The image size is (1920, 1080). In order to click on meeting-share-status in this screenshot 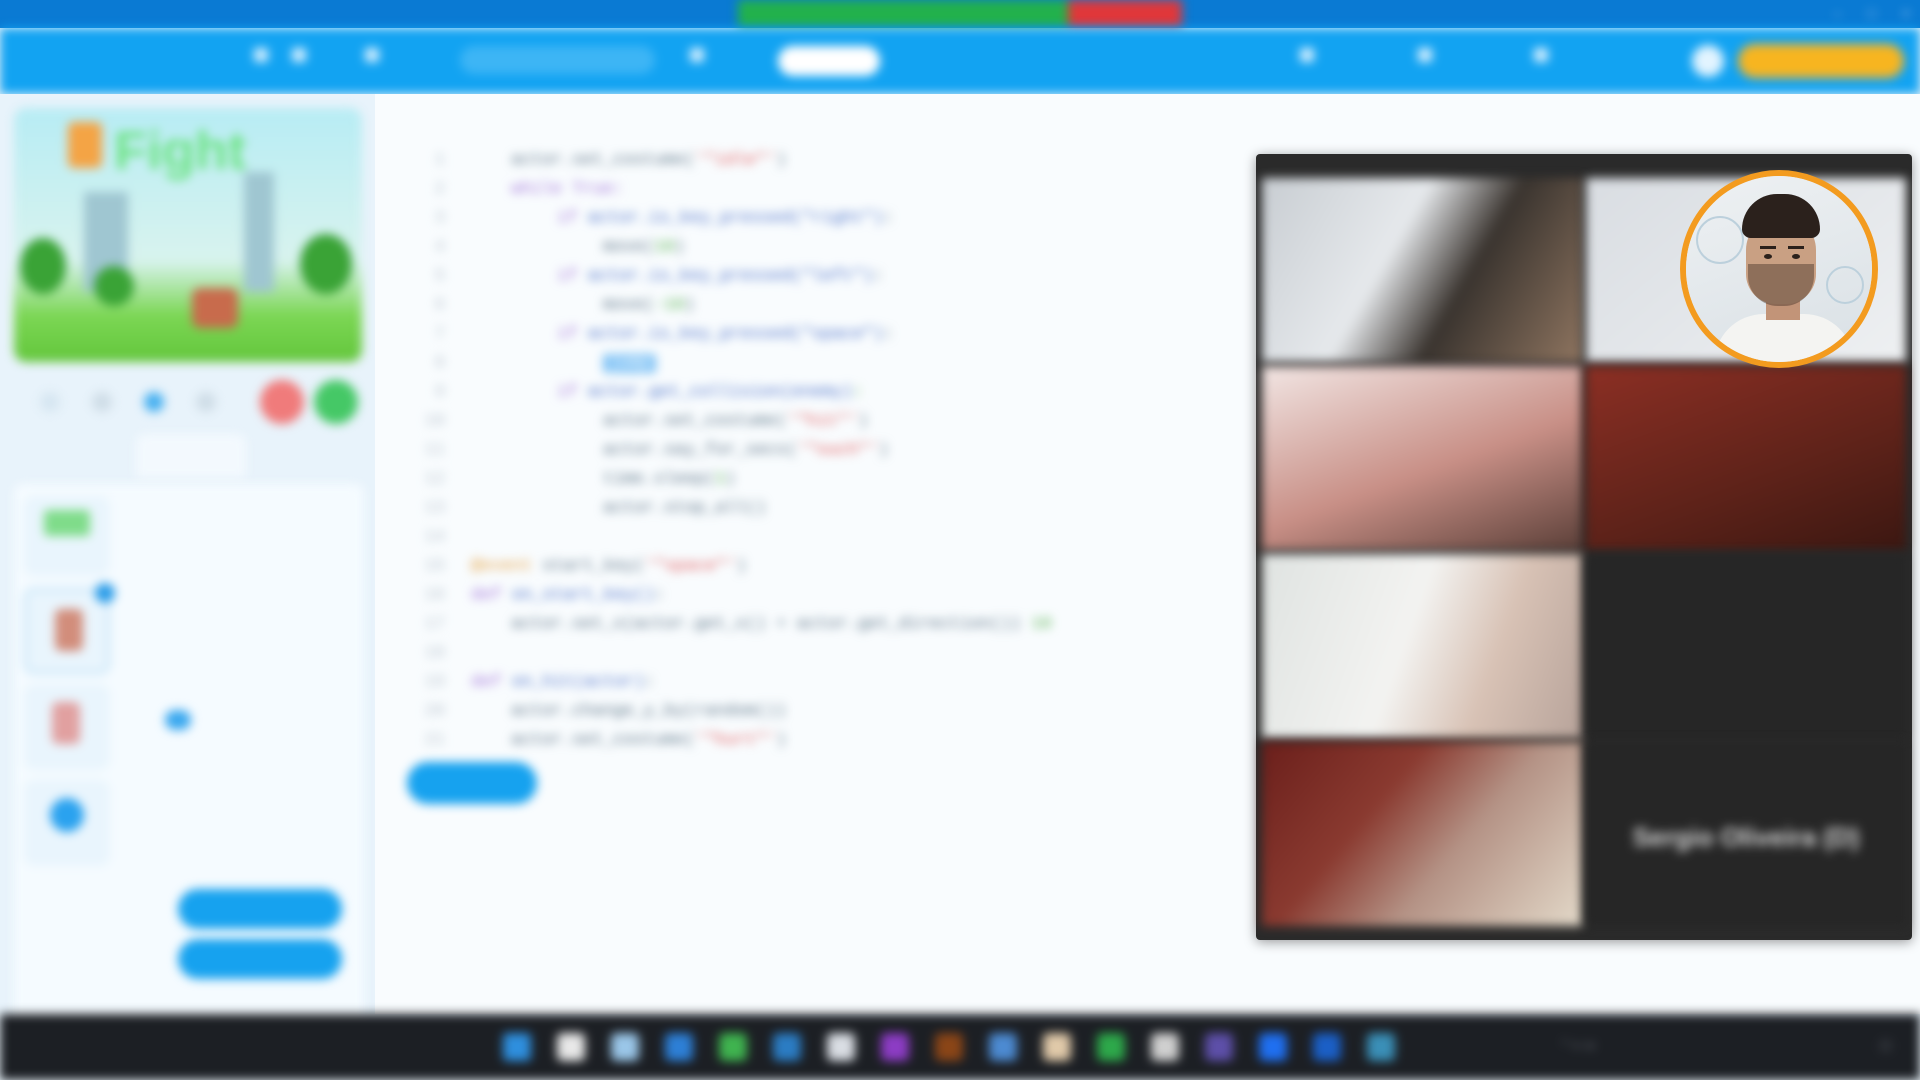, I will do `click(903, 14)`.